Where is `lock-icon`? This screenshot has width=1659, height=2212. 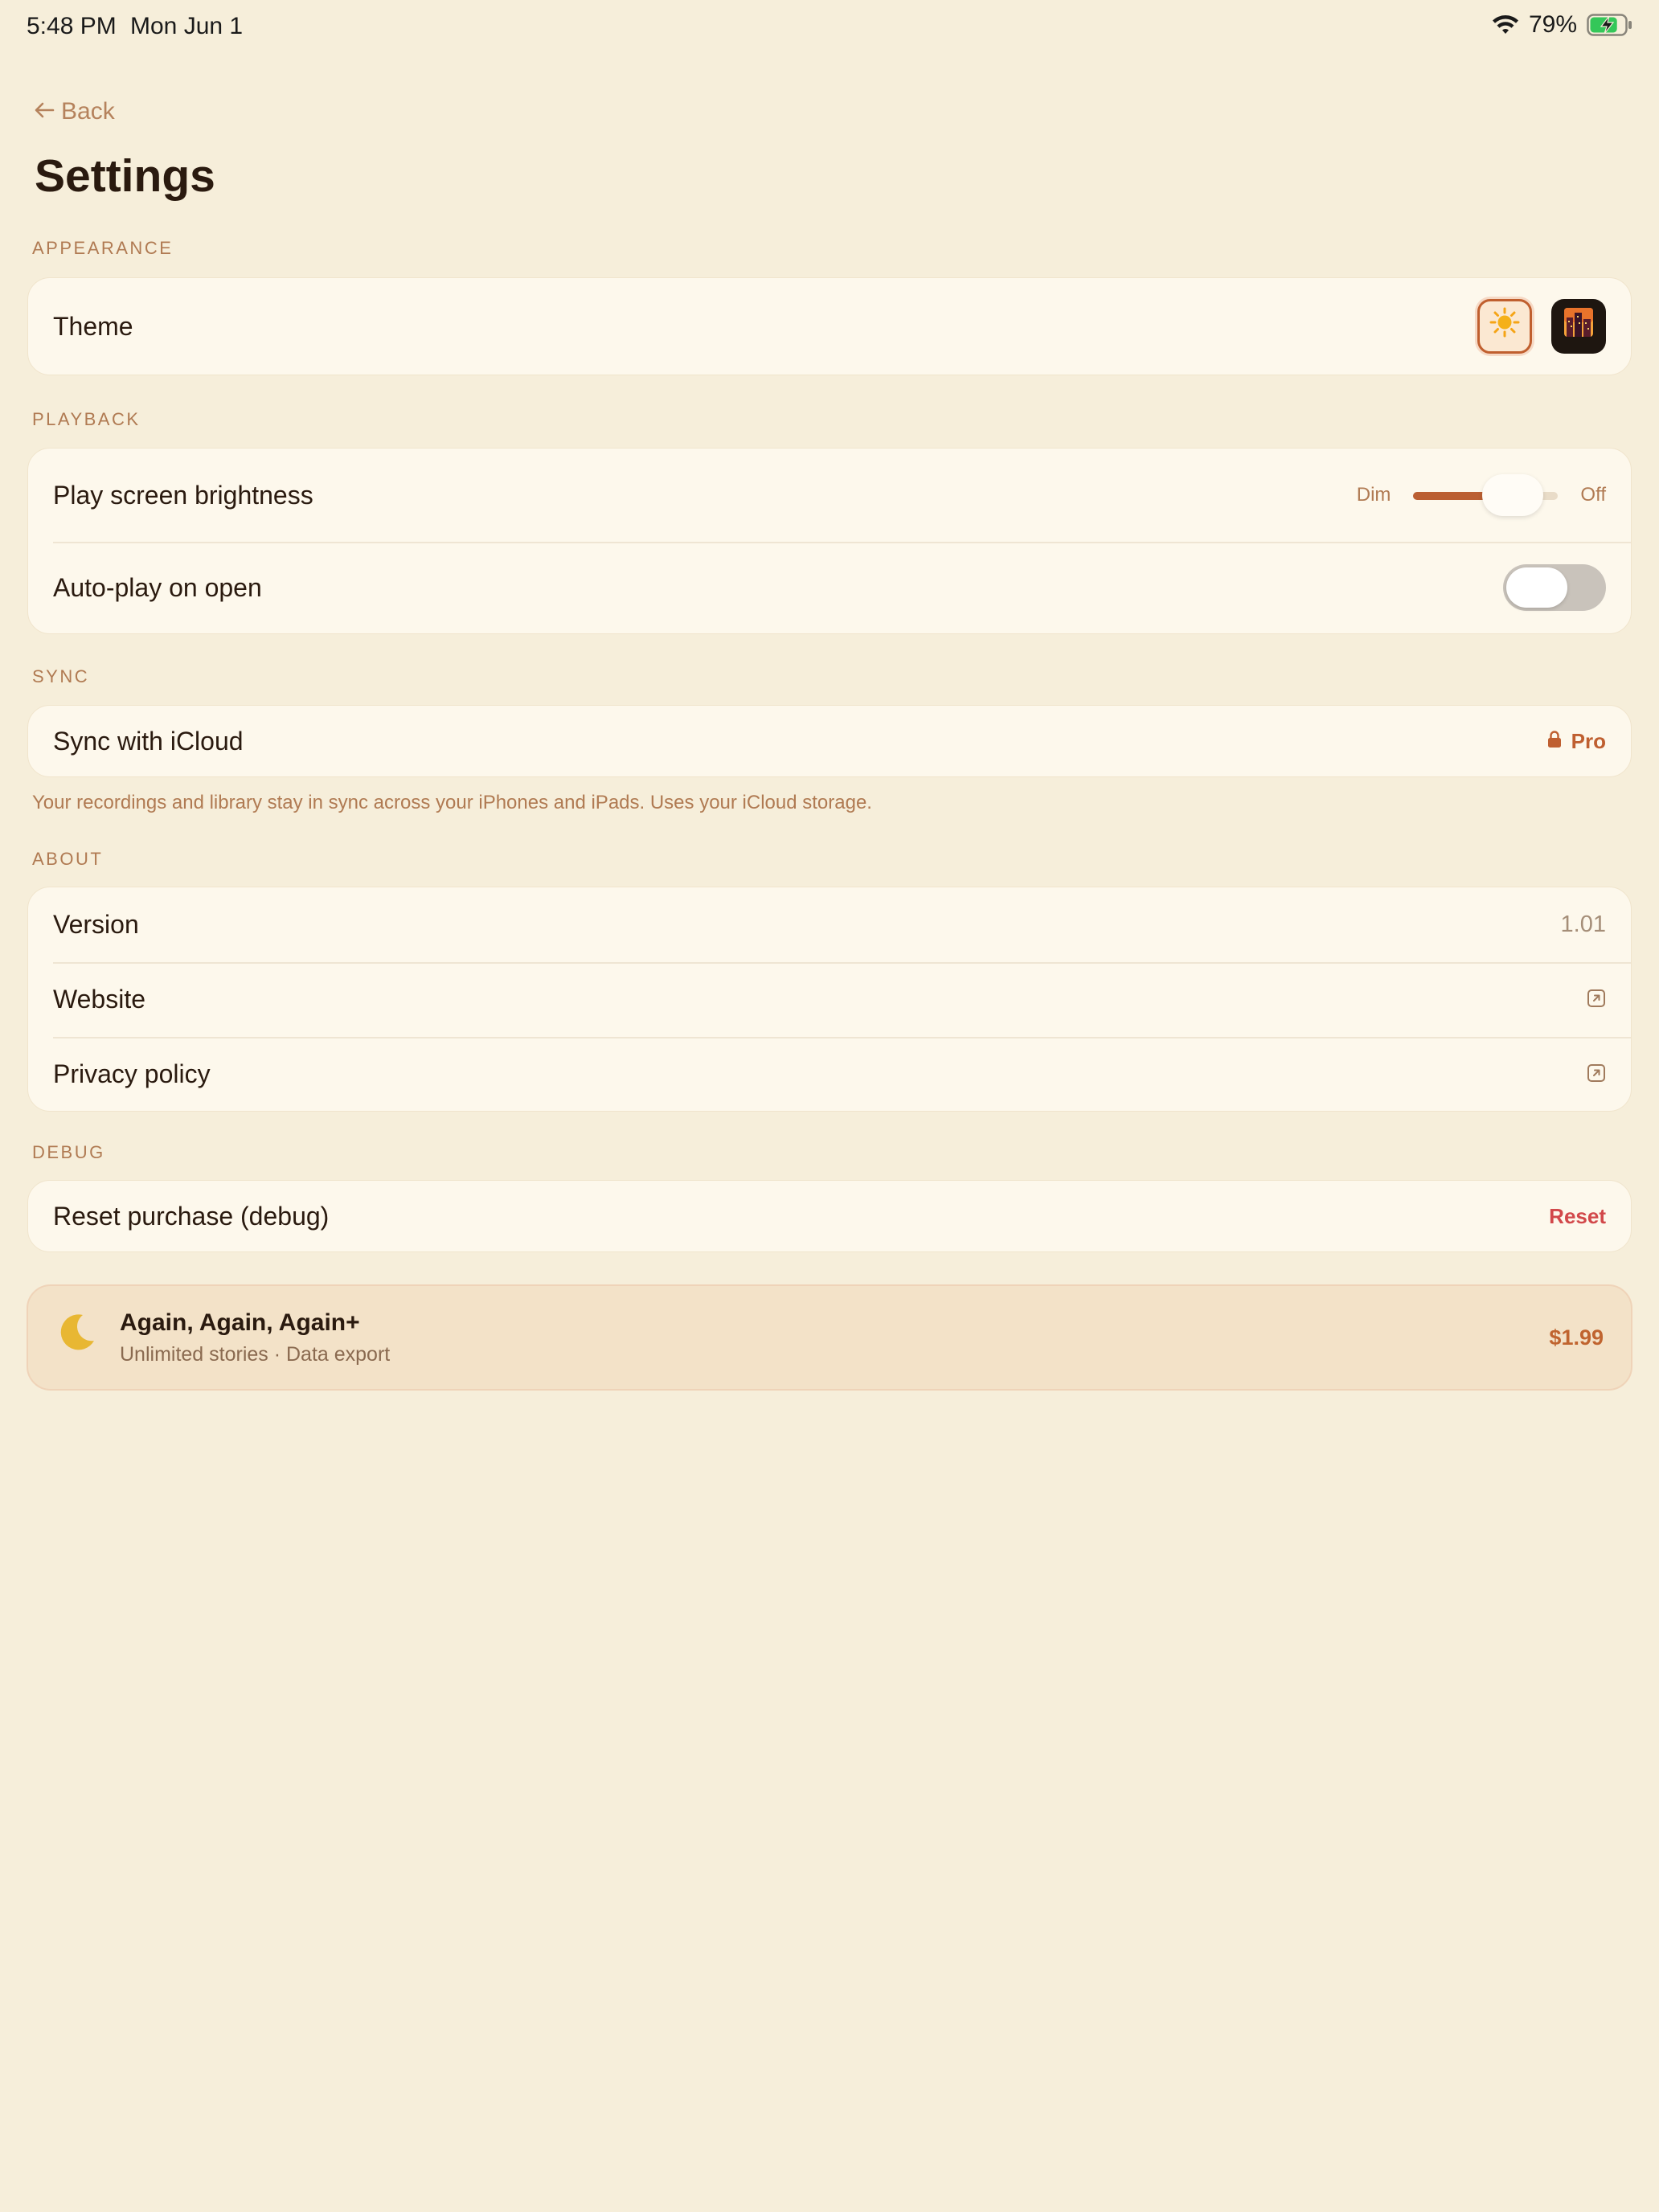 lock-icon is located at coordinates (1554, 741).